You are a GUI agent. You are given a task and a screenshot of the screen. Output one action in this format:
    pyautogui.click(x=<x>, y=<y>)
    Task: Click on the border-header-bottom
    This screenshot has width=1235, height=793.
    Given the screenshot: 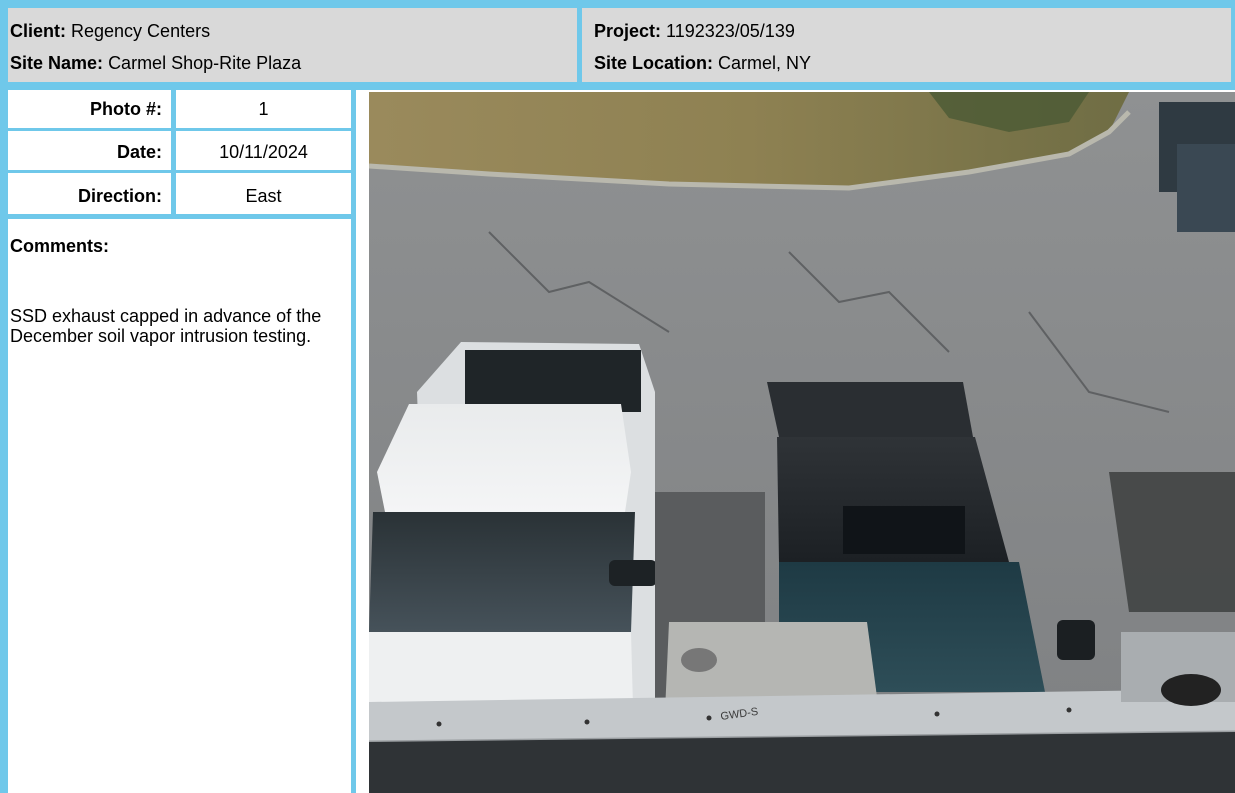 What is the action you would take?
    pyautogui.click(x=617, y=86)
    